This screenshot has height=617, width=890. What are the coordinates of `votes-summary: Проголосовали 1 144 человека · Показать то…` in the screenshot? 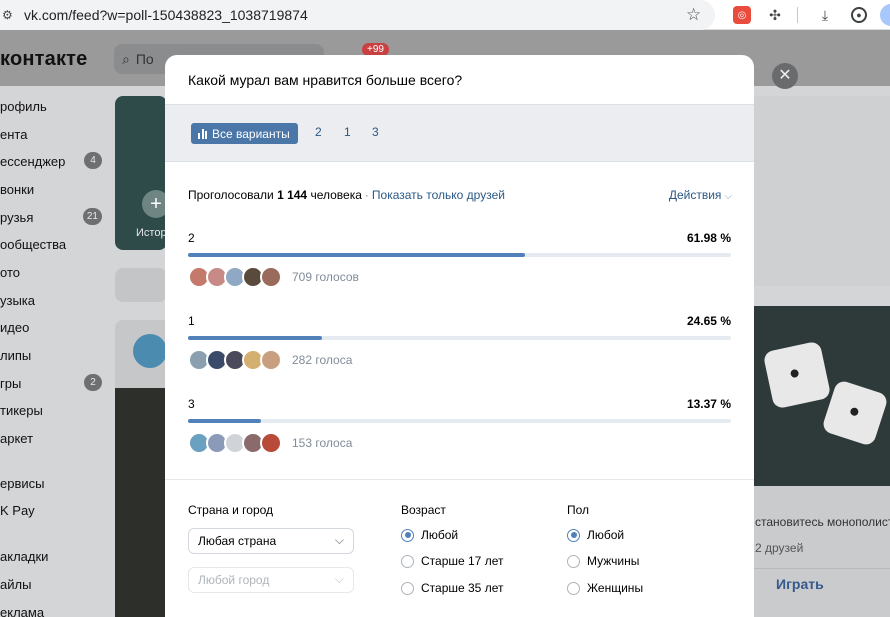 It's located at (346, 195).